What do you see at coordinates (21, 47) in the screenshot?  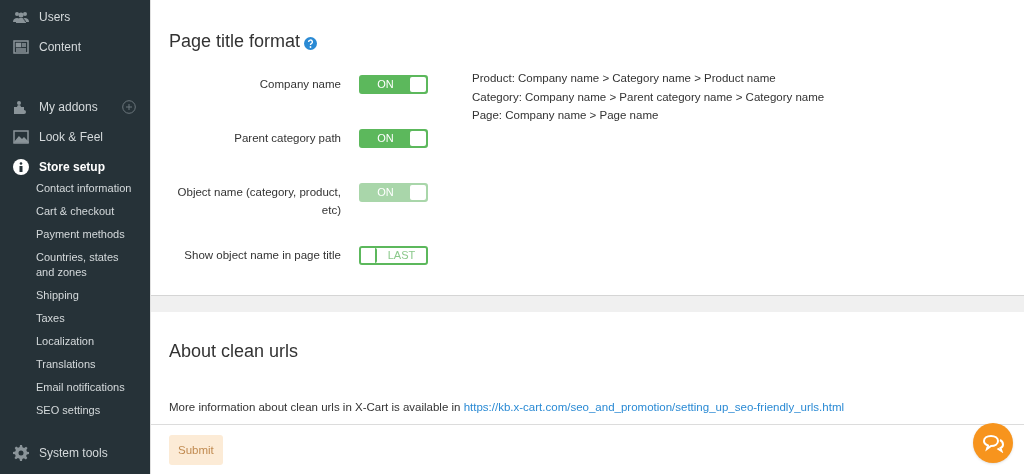 I see `newspaper-icon` at bounding box center [21, 47].